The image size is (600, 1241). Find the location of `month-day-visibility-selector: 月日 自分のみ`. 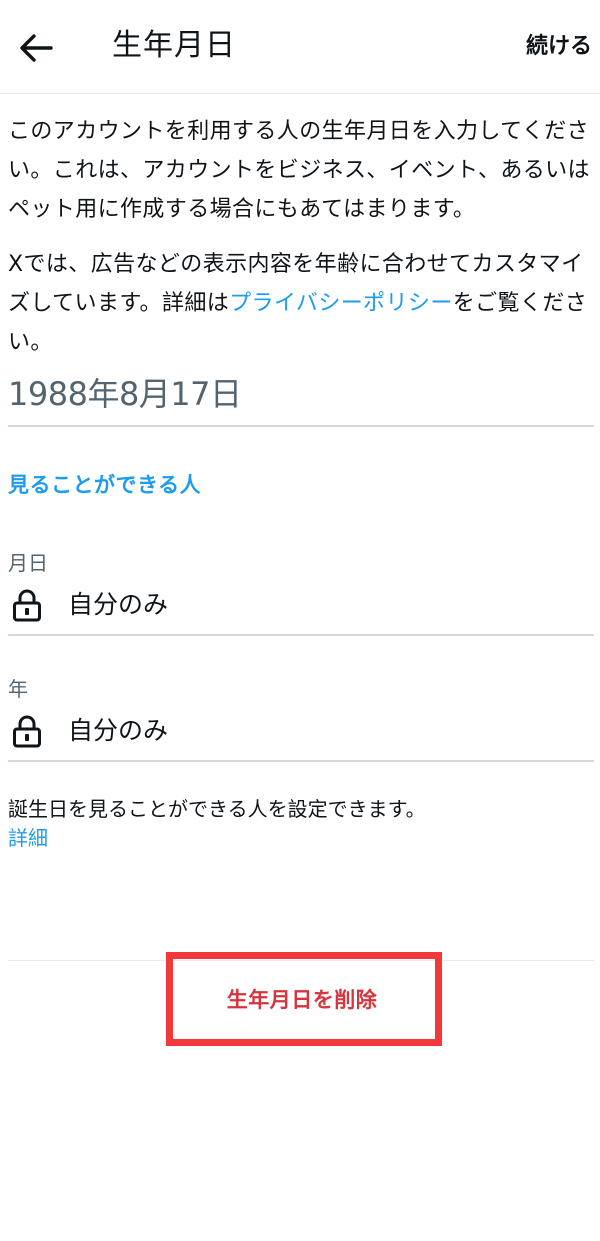

month-day-visibility-selector: 月日 自分のみ is located at coordinates (301, 591).